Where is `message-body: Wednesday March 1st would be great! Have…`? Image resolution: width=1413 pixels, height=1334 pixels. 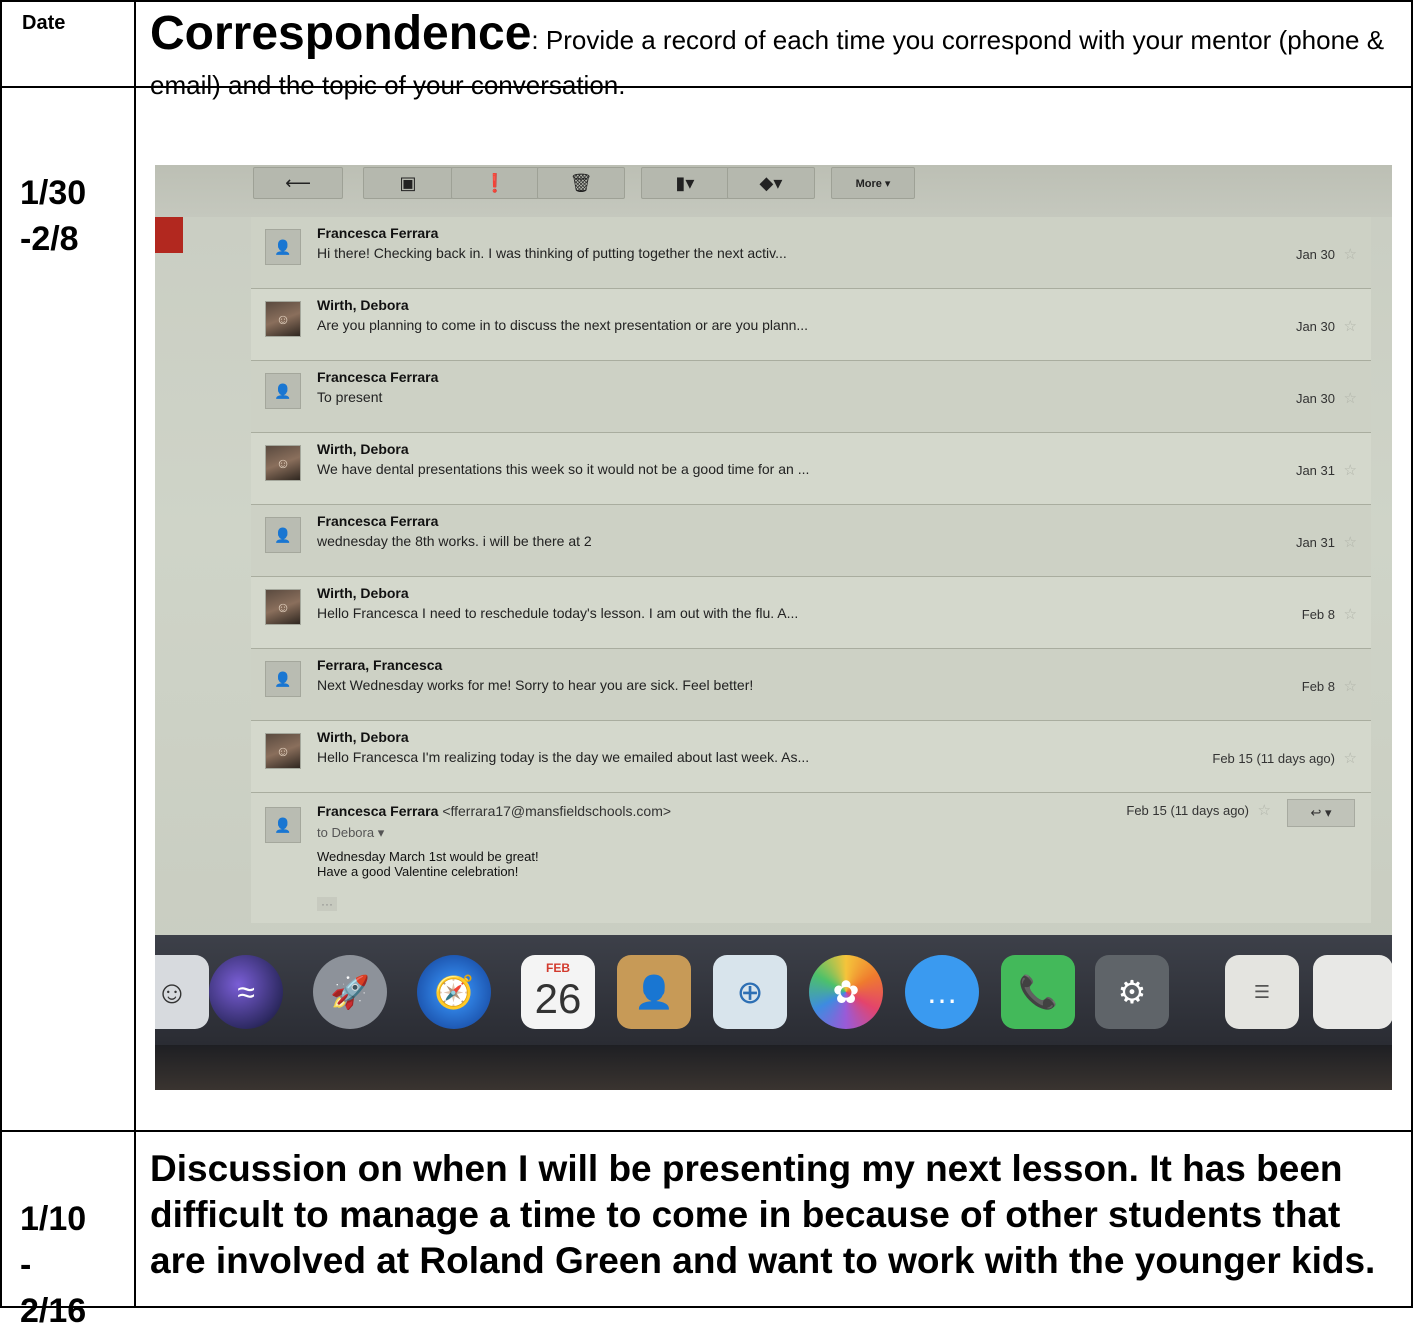
message-body: Wednesday March 1st would be great! Have… is located at coordinates (428, 864).